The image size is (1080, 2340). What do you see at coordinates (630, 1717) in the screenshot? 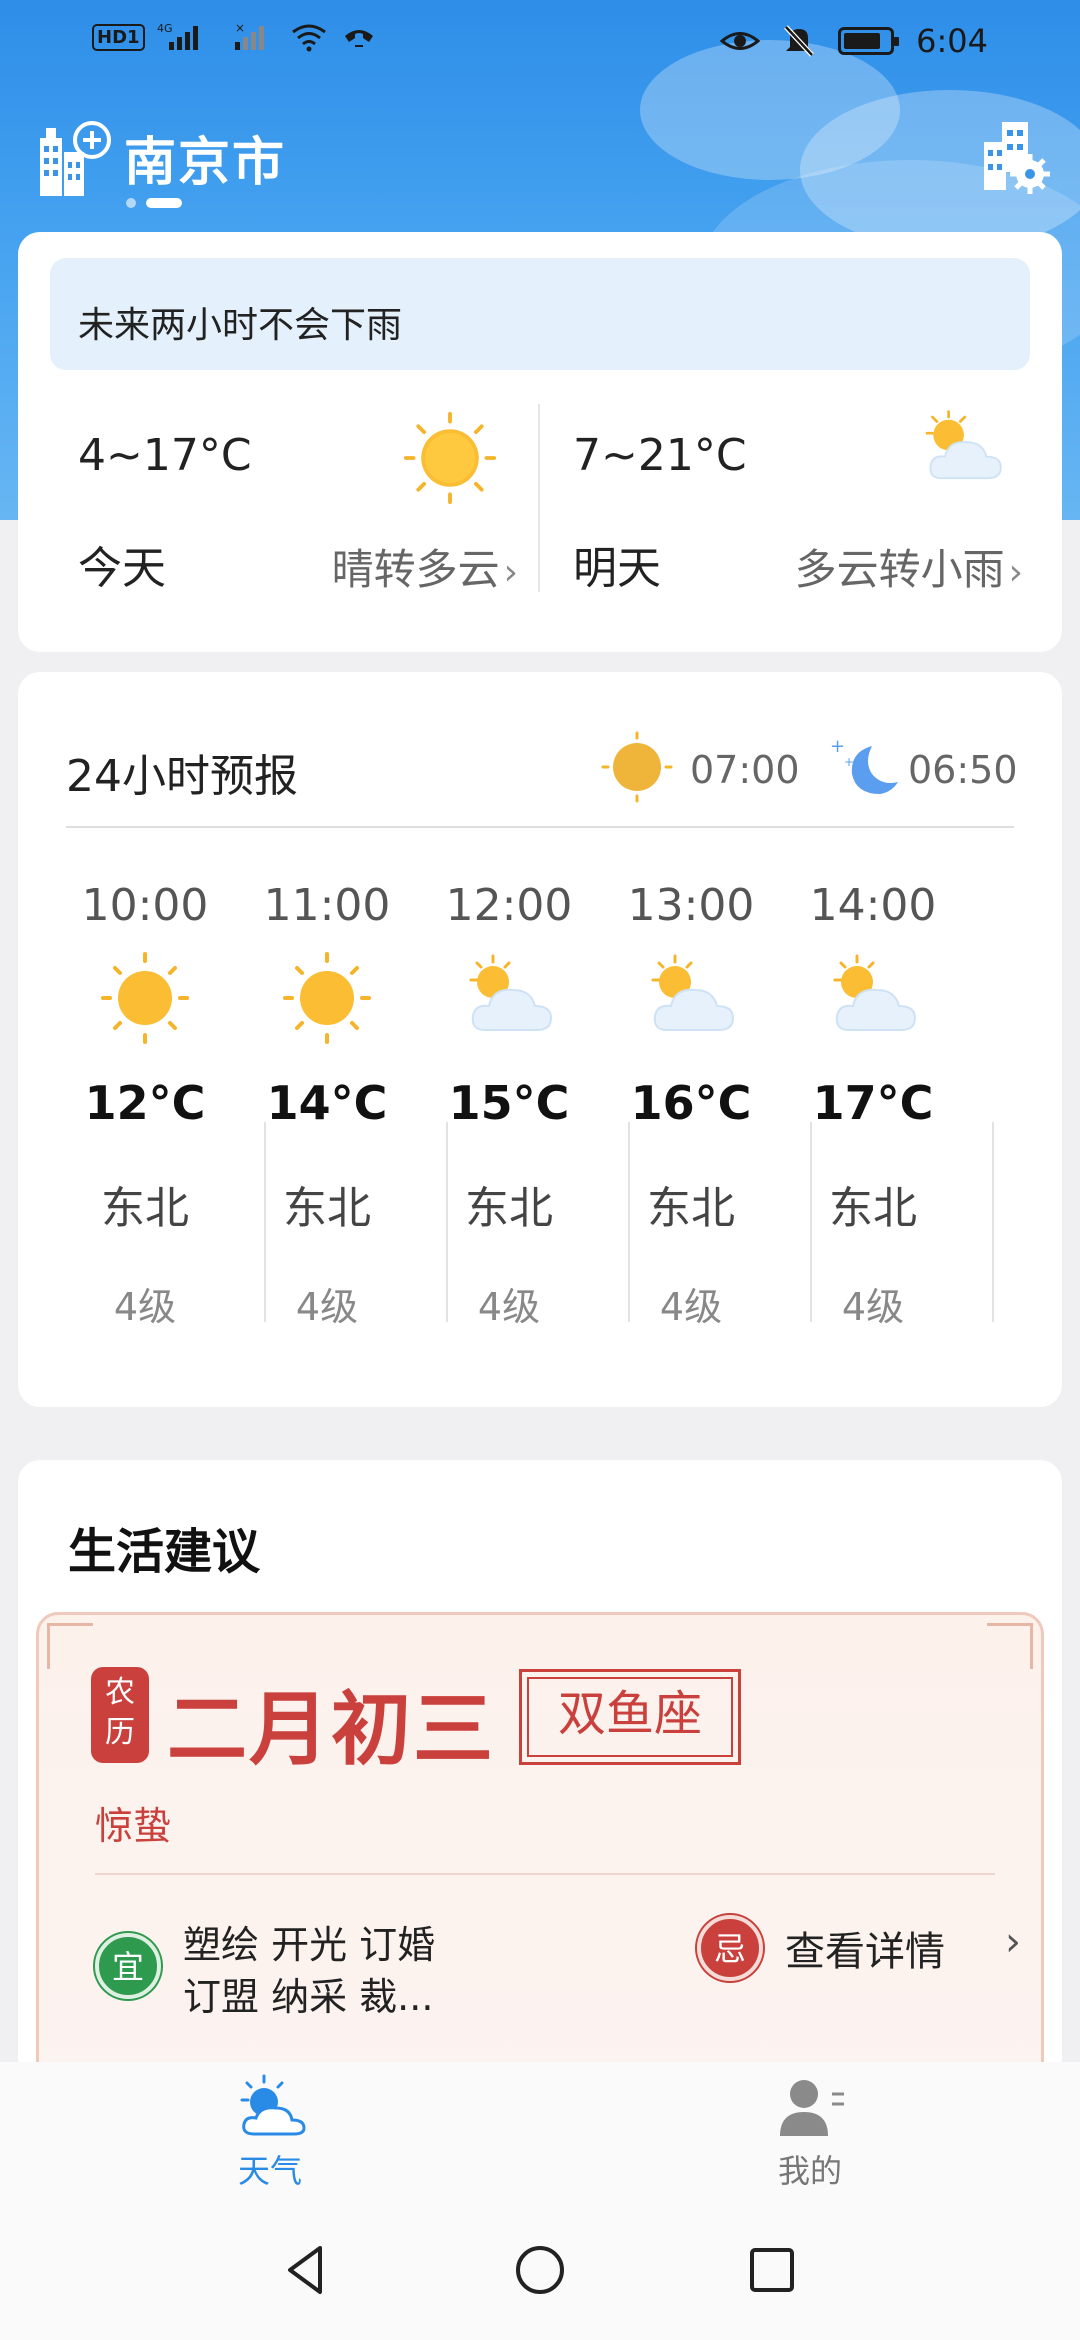
I see `zodiac-sign: 双鱼座` at bounding box center [630, 1717].